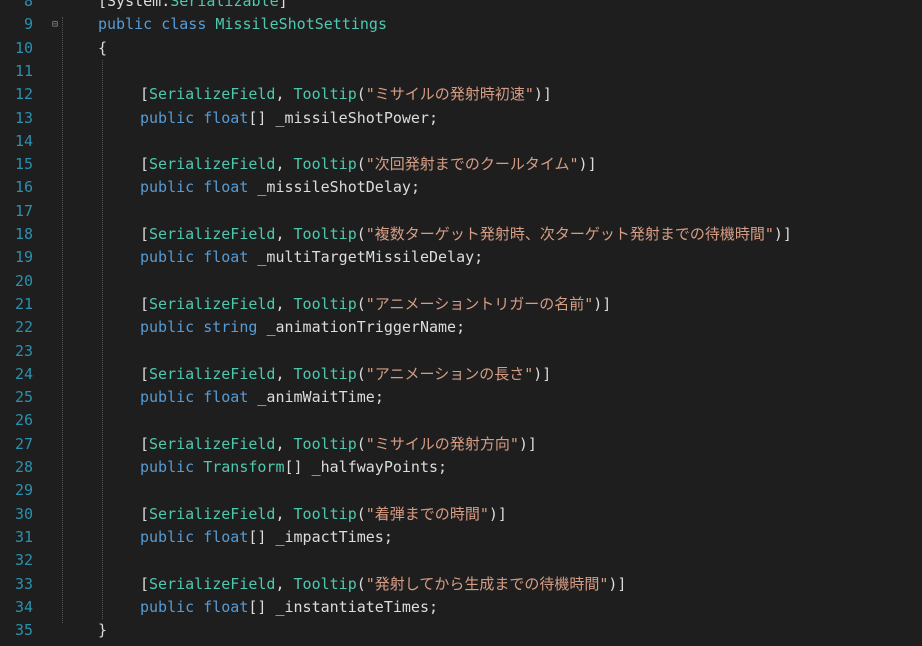  I want to click on line-number: 30, so click(23, 513).